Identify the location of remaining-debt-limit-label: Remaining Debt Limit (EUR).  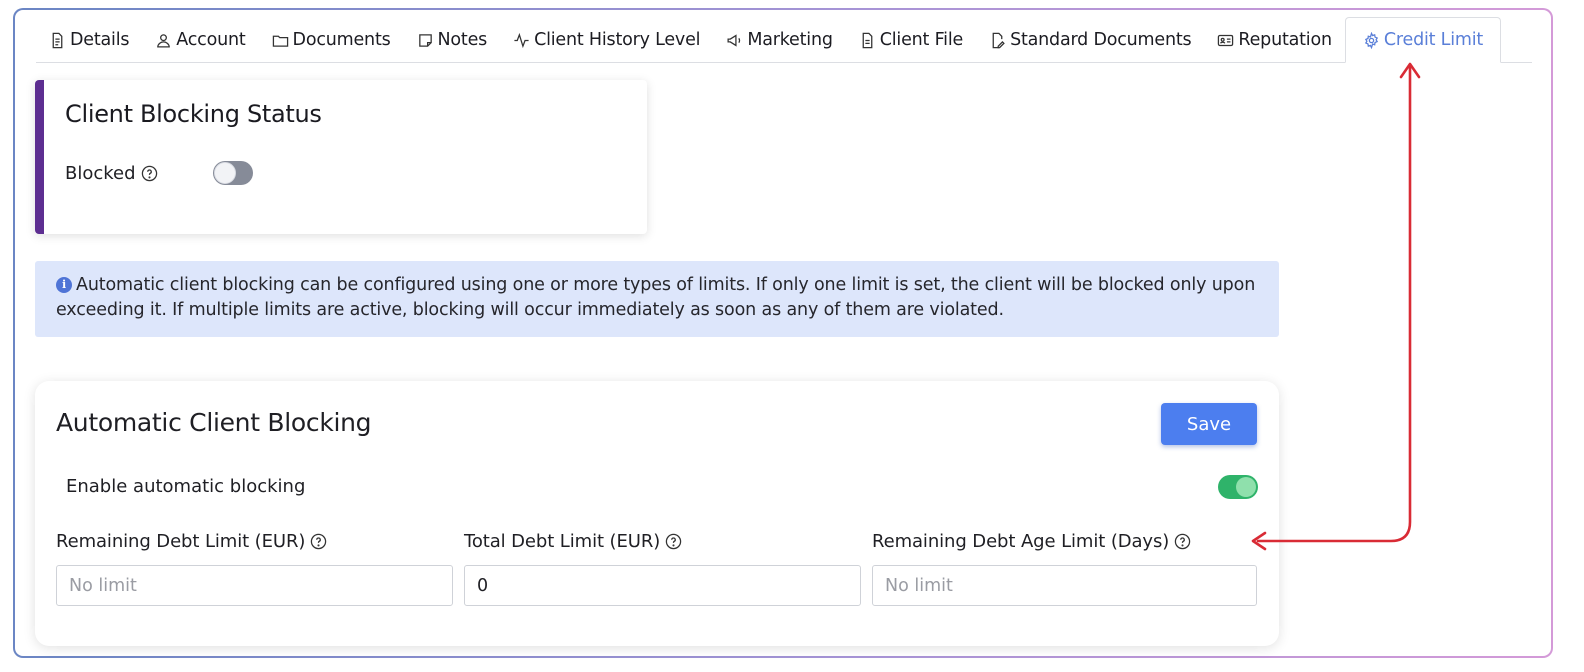
(191, 541).